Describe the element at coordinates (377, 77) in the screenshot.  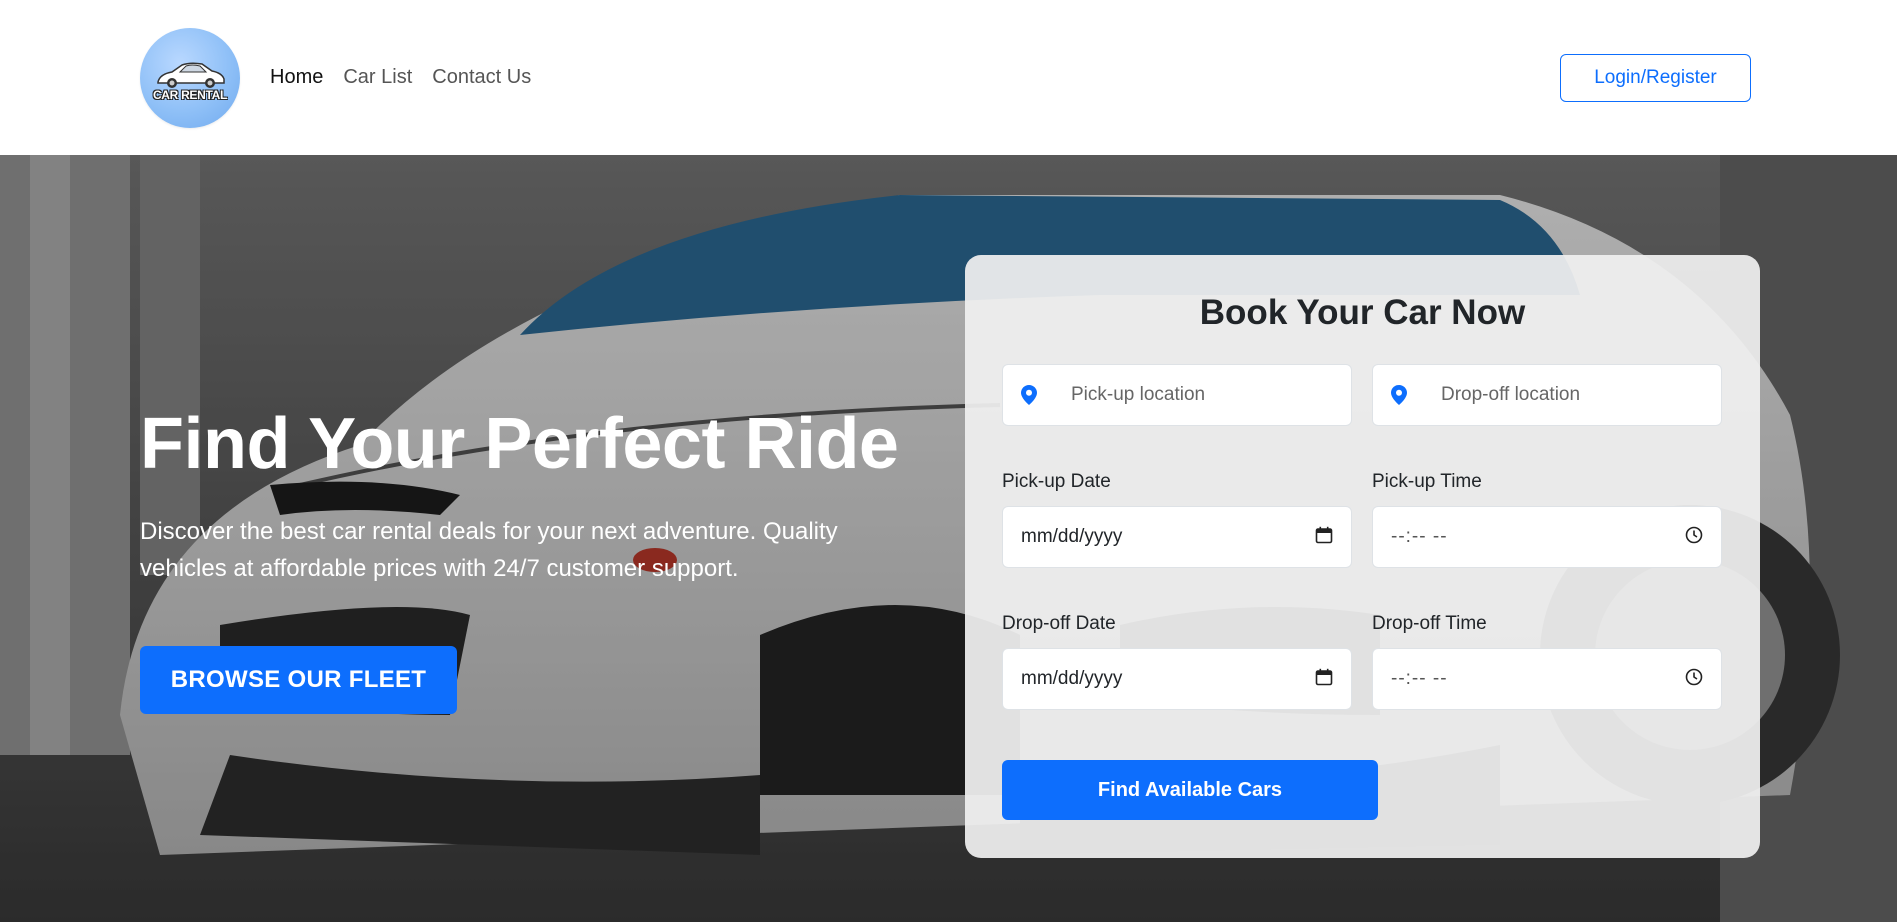
I see `nav-car-list: Car List` at that location.